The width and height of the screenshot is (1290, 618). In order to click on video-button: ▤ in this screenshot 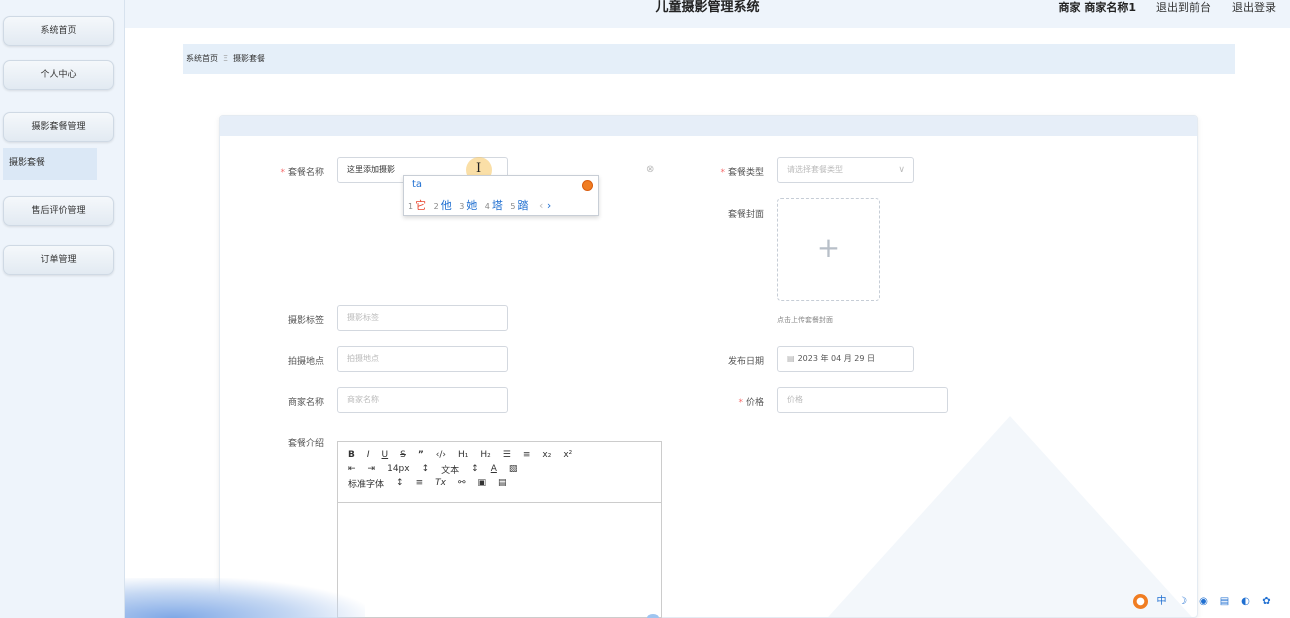, I will do `click(502, 483)`.